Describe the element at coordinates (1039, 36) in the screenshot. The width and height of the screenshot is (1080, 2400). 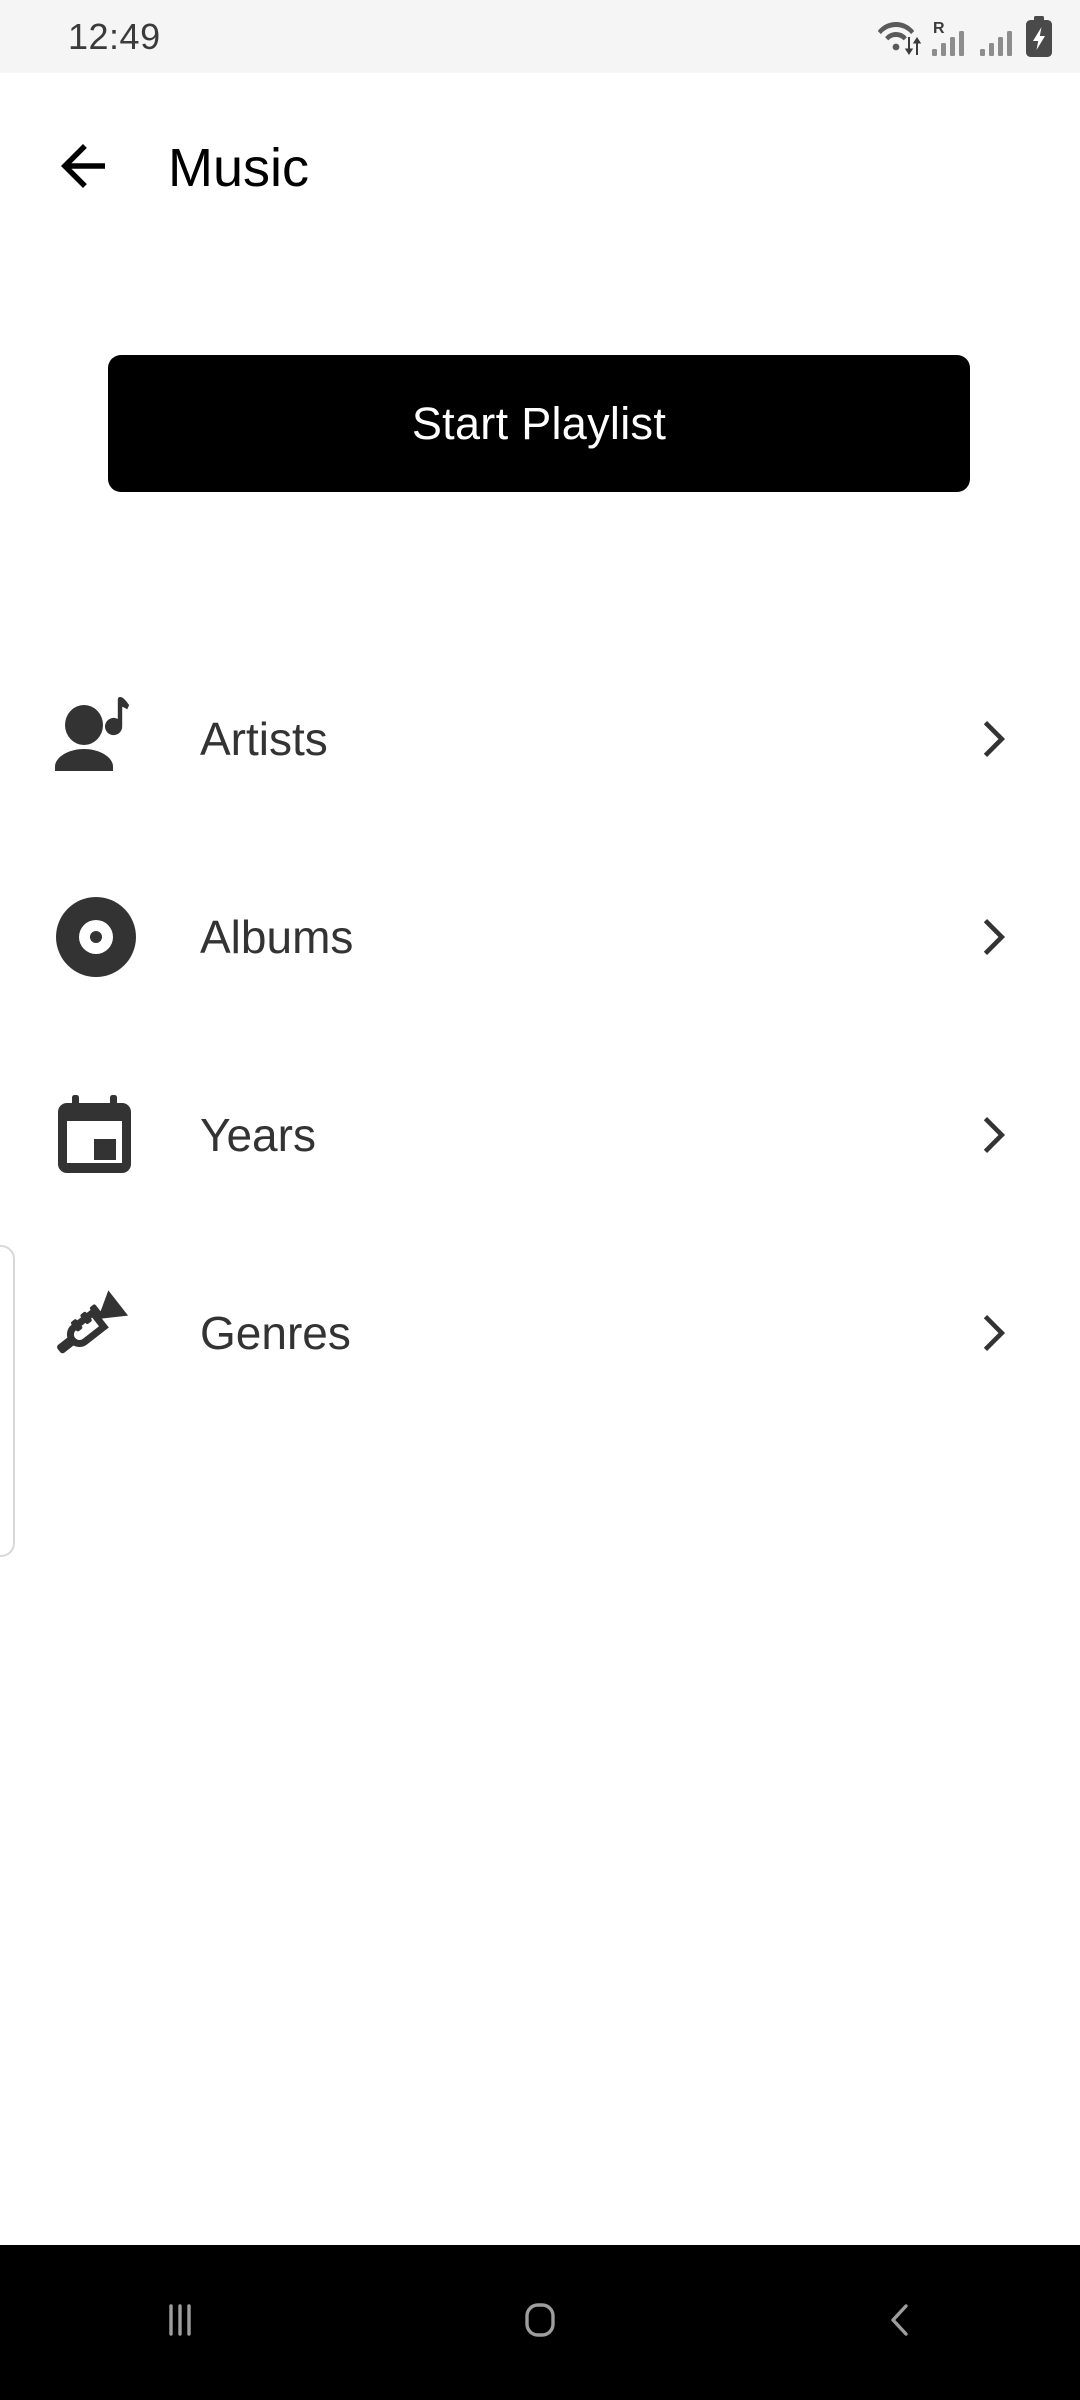
I see `battery-charging-icon` at that location.